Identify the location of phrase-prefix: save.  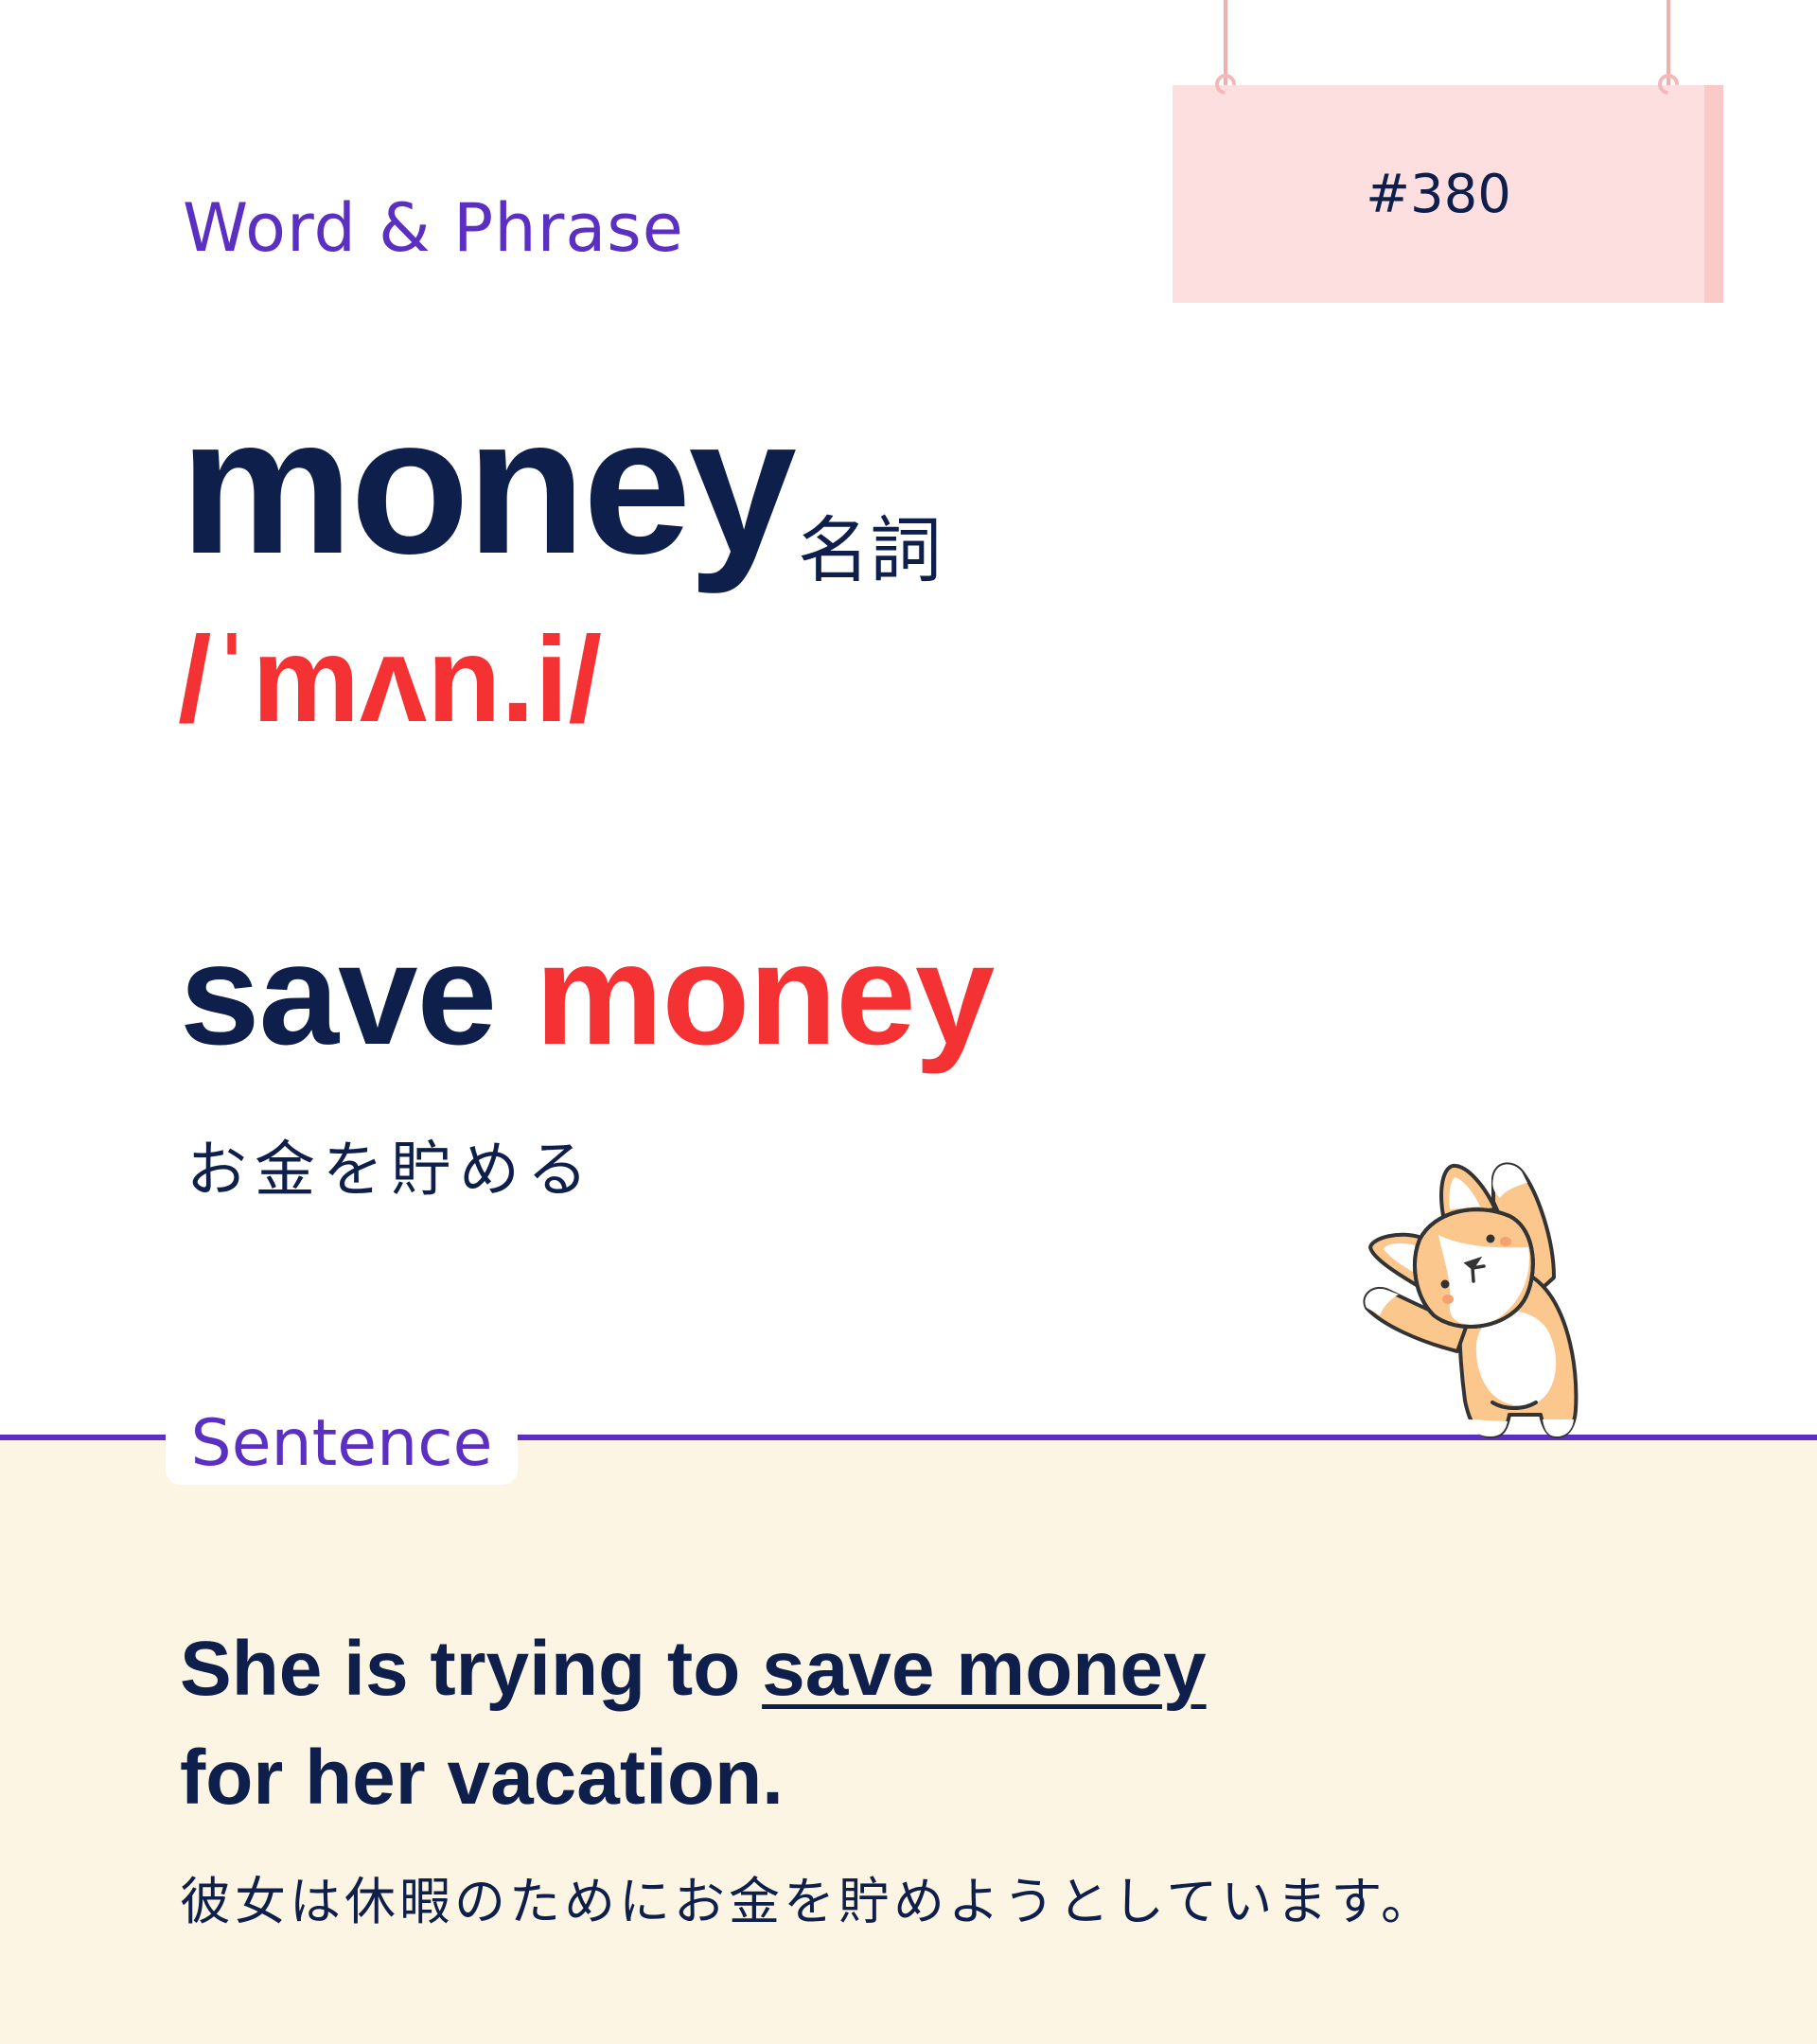
(338, 994).